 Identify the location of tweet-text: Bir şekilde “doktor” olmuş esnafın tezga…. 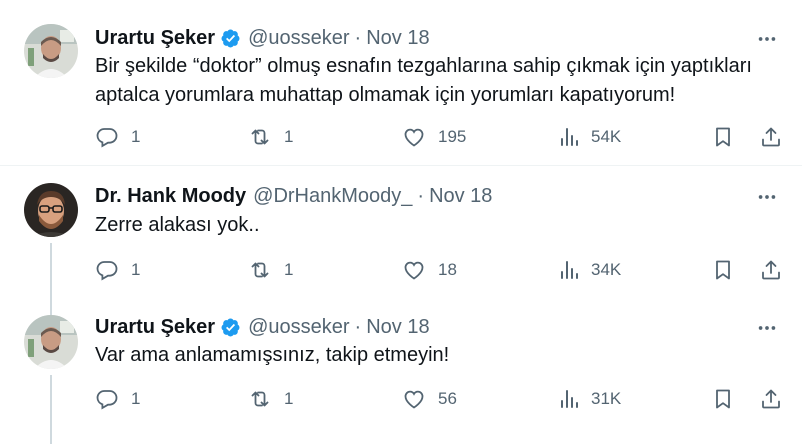
(423, 80).